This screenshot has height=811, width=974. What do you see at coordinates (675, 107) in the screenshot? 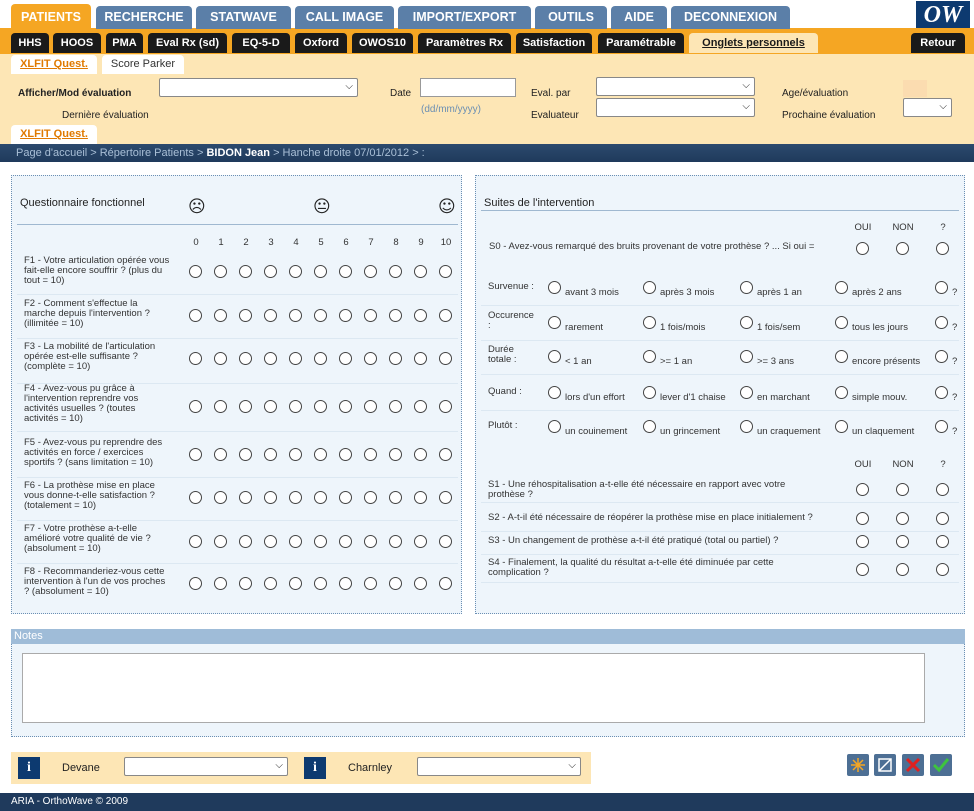
I see `evaluateur-select: ⌵` at bounding box center [675, 107].